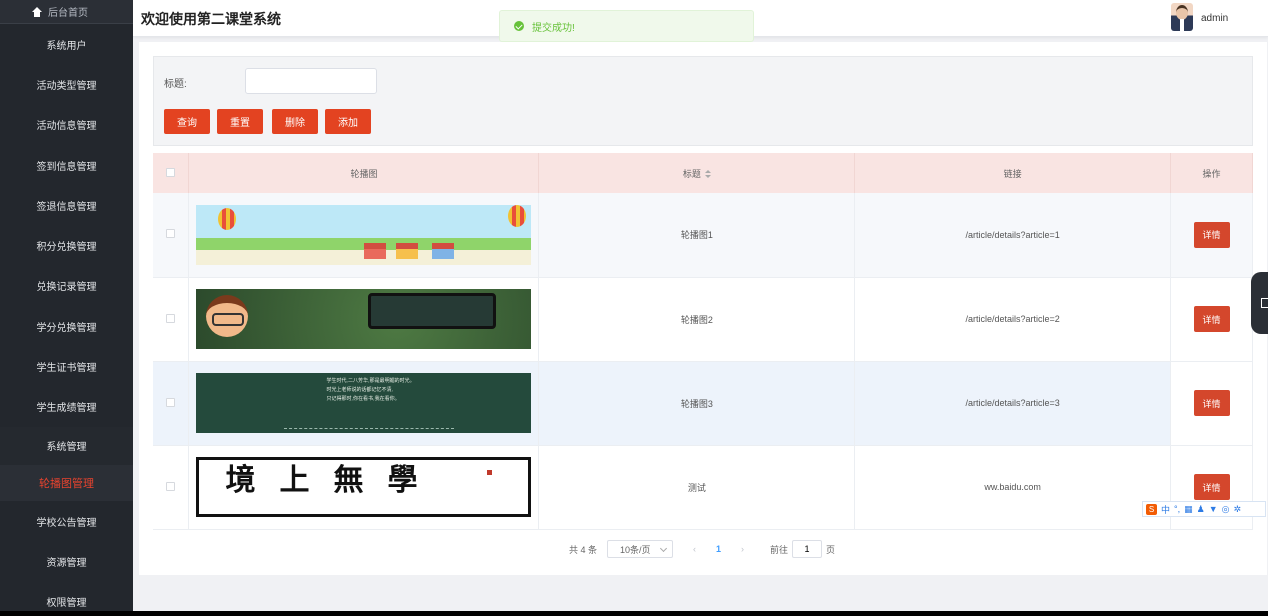 This screenshot has height=616, width=1268. I want to click on ime-logo-icon: S, so click(1151, 509).